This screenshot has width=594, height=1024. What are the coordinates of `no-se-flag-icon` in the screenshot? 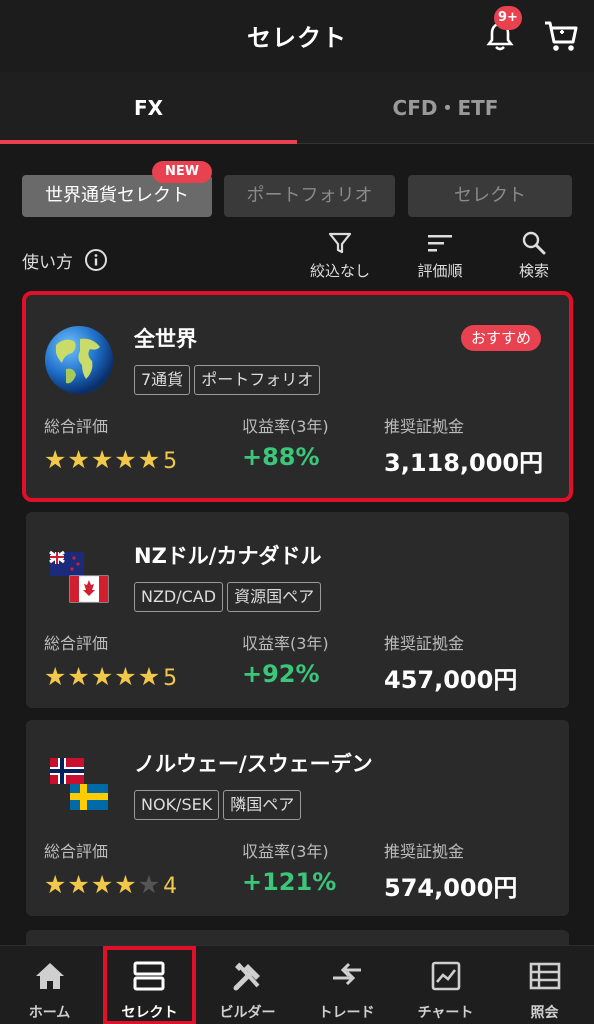 It's located at (79, 784).